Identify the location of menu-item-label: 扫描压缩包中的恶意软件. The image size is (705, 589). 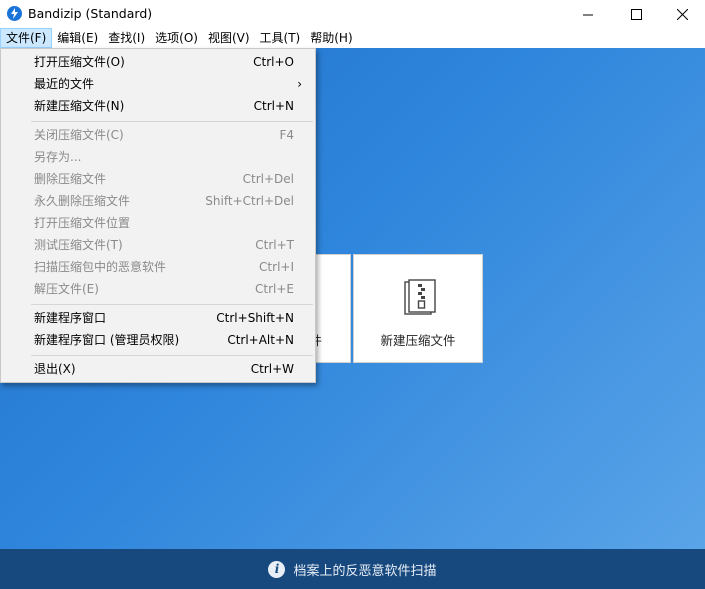
(100, 267).